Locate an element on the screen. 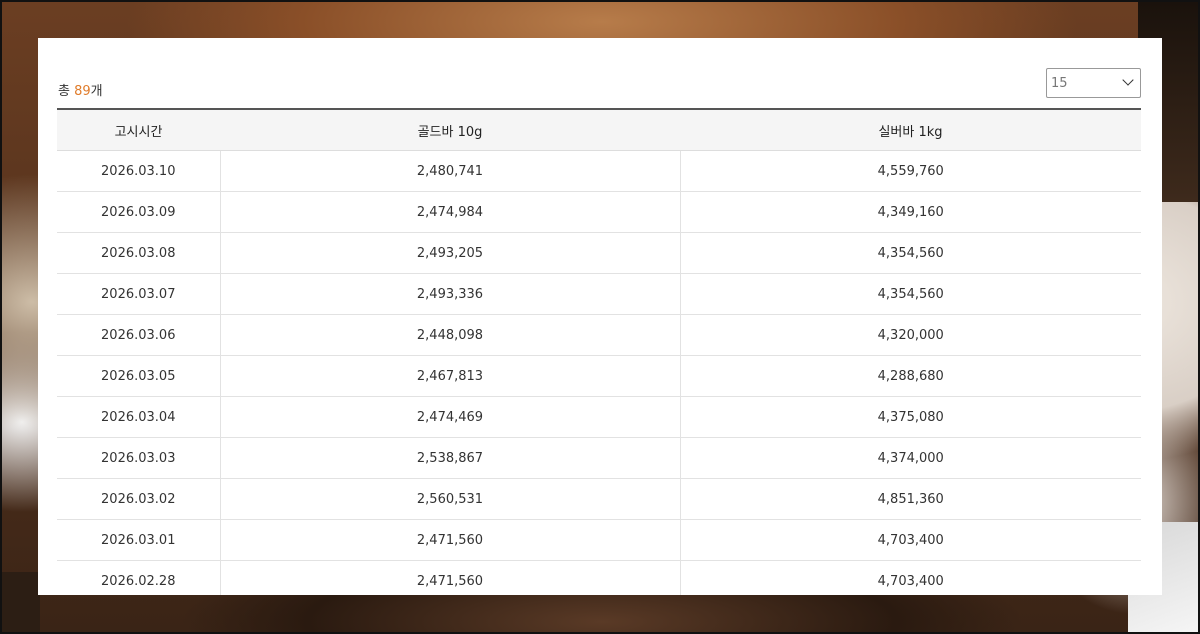 The image size is (1200, 634). cell-date: 2026.03.04 is located at coordinates (138, 417).